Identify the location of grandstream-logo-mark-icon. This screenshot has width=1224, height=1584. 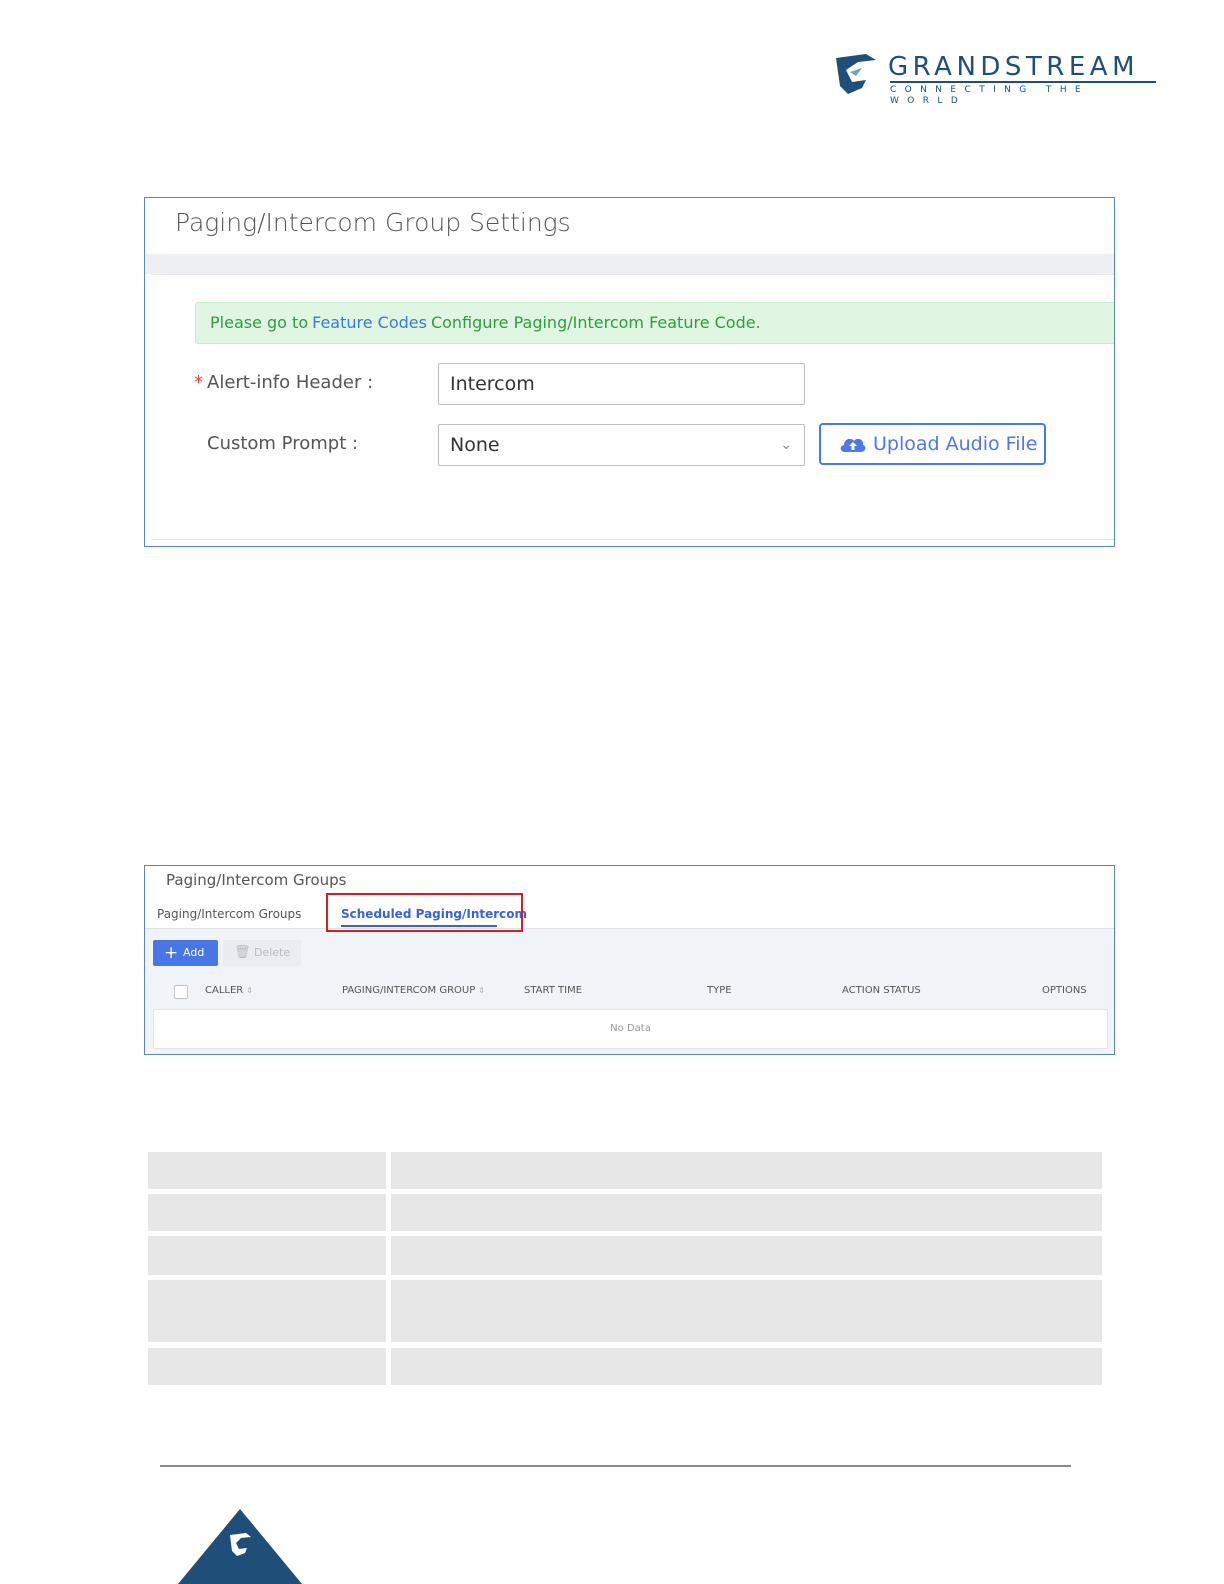
(856, 74).